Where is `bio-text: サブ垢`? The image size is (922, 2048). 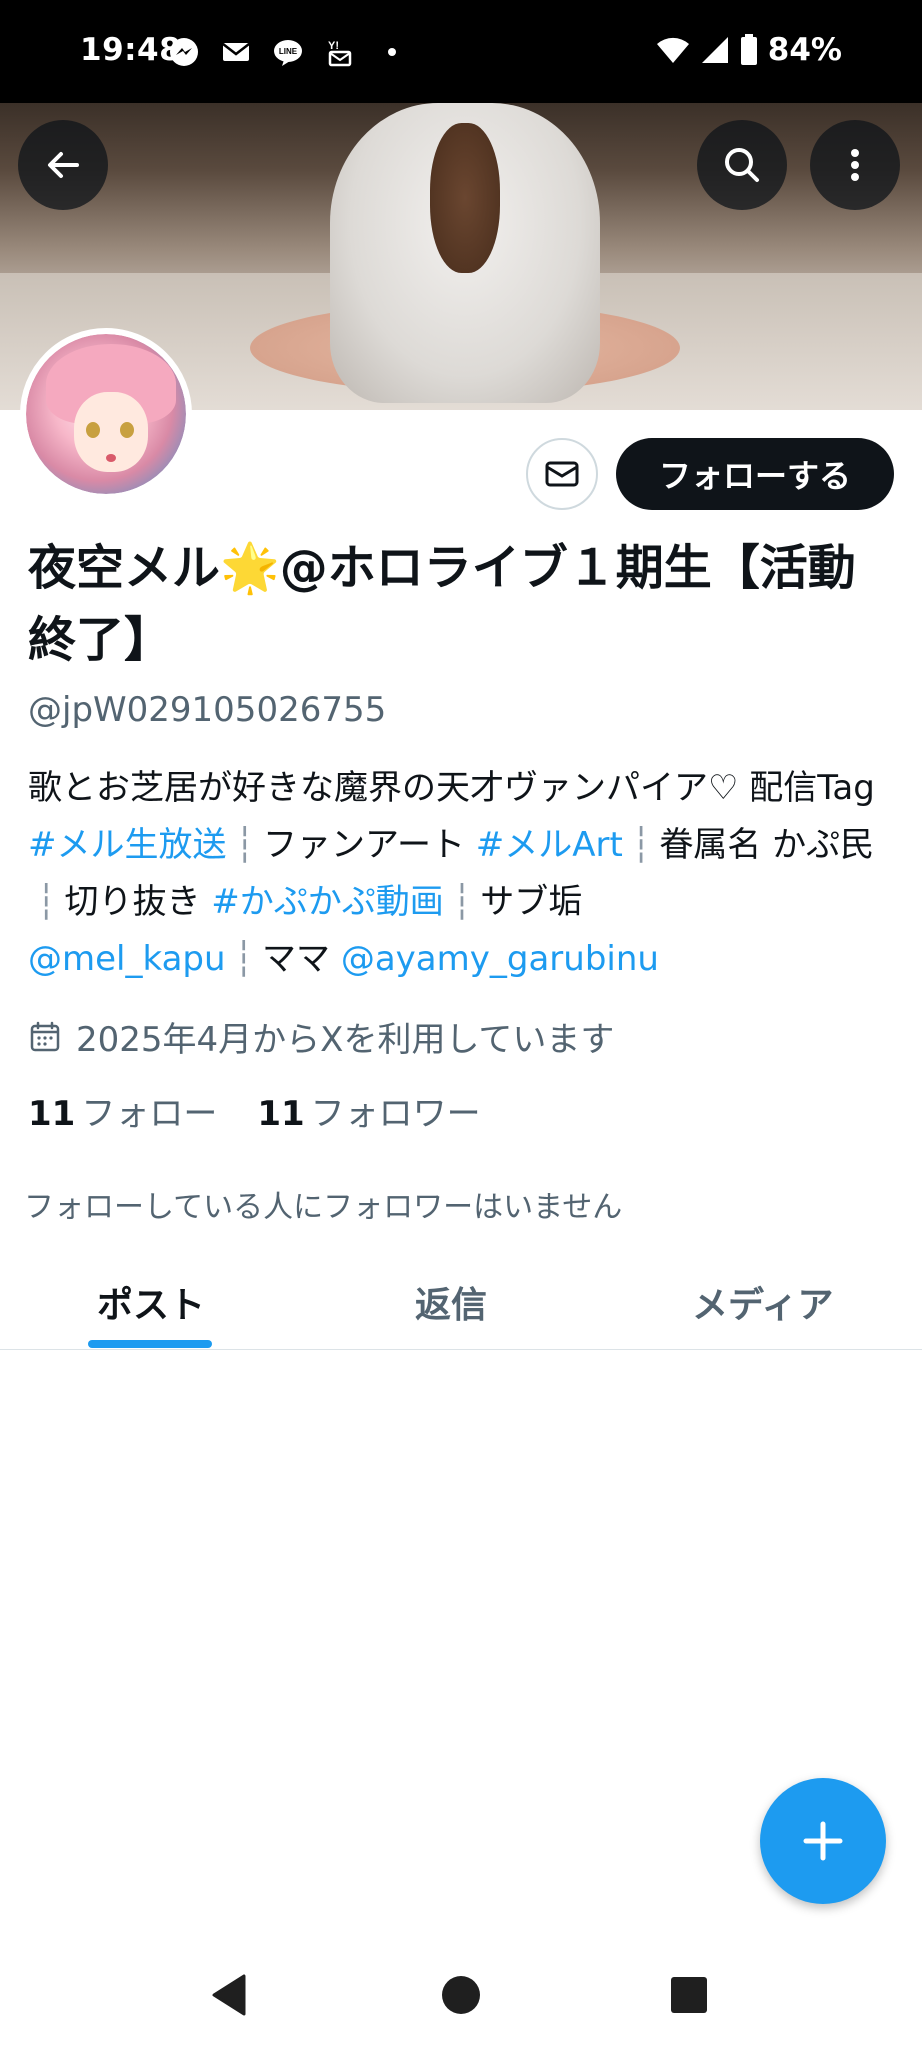 bio-text: サブ垢 is located at coordinates (531, 902).